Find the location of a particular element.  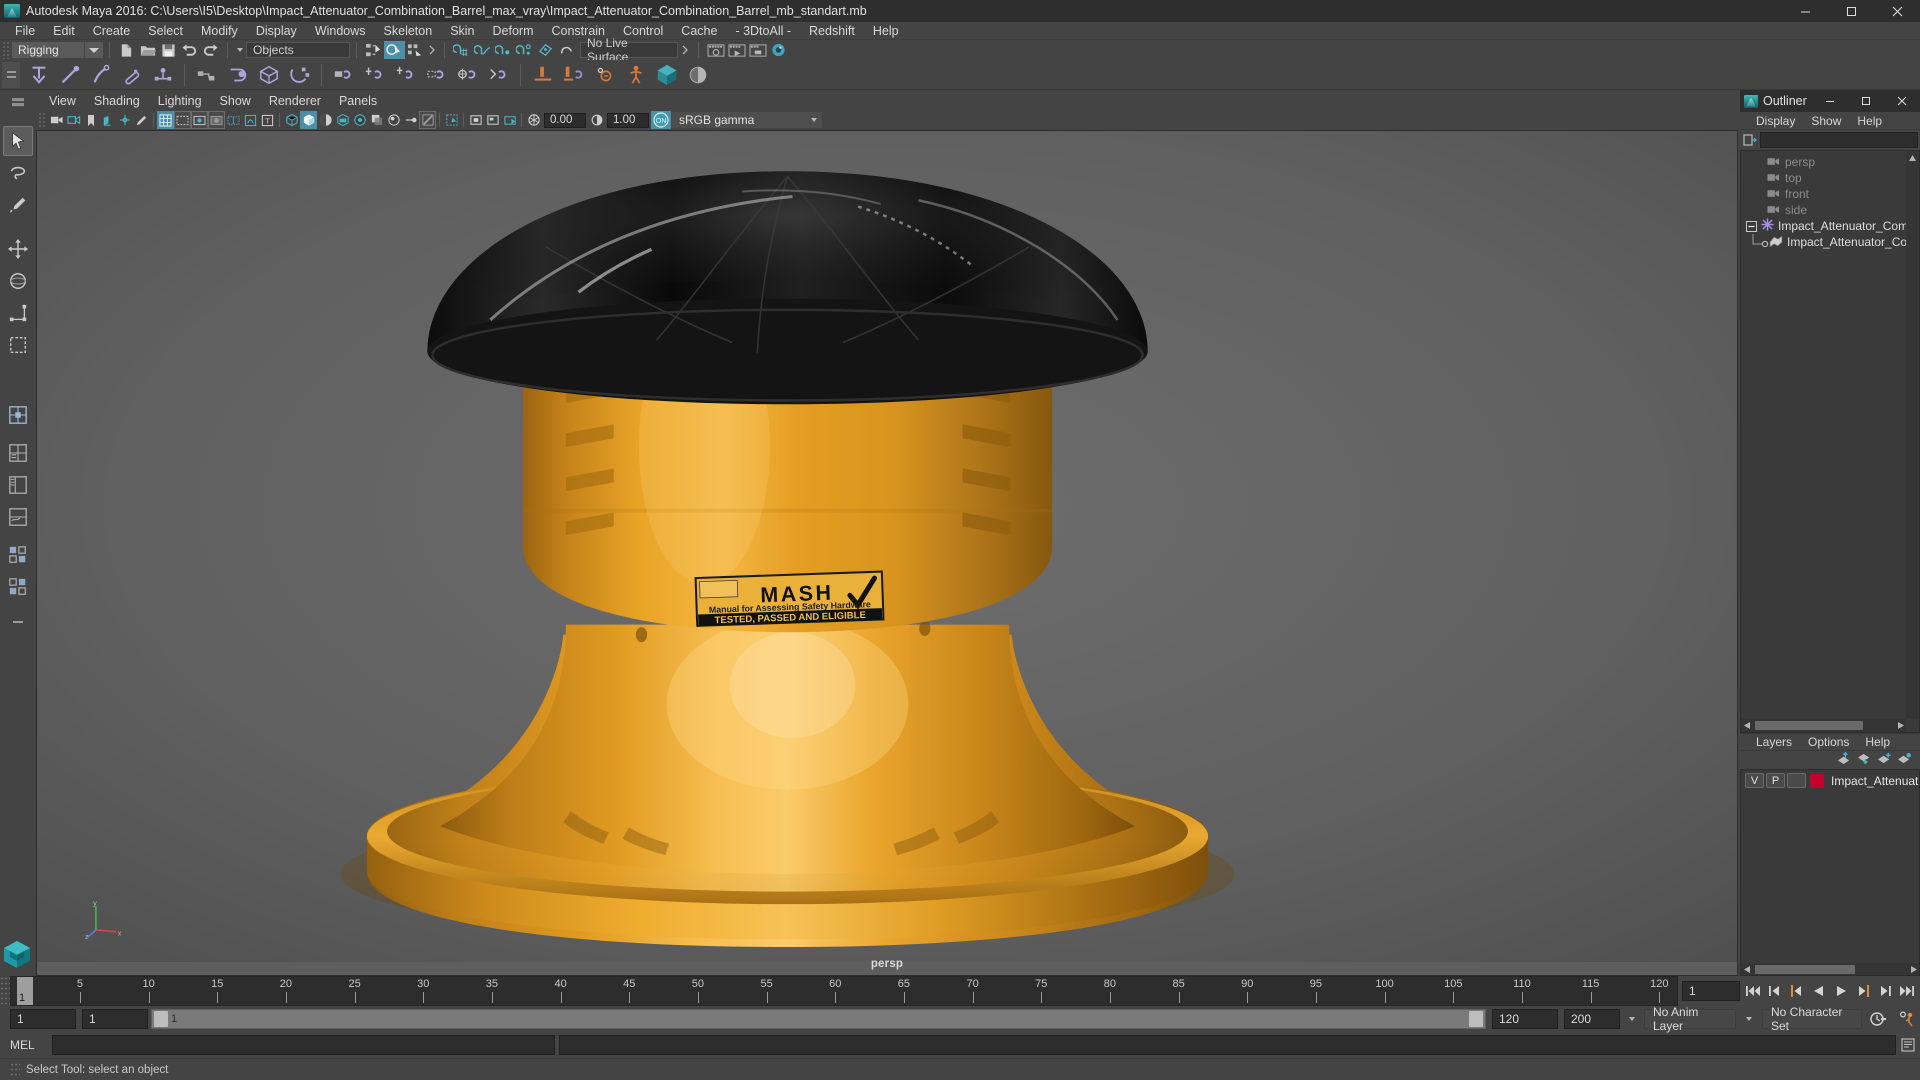

grease-pencil-icon is located at coordinates (141, 120).